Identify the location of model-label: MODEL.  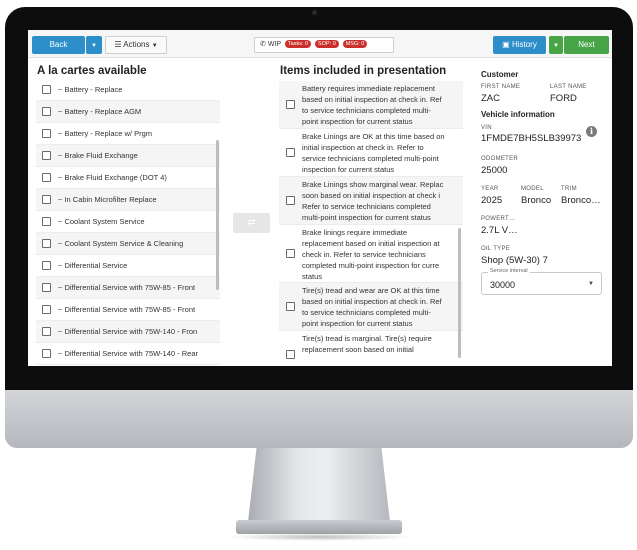
(532, 189).